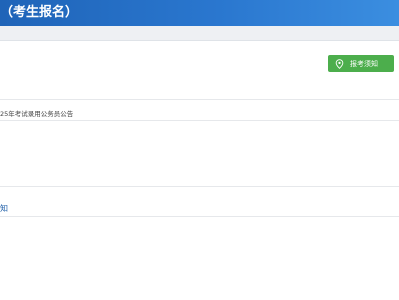  I want to click on header-title: （考生报名）, so click(39, 12).